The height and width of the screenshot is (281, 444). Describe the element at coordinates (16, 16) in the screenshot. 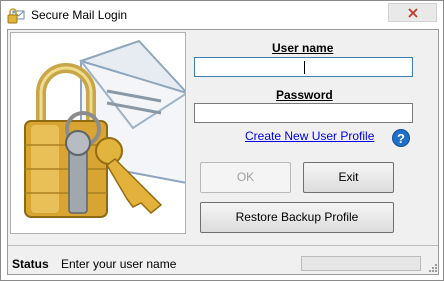

I see `padlock-mail-icon` at that location.